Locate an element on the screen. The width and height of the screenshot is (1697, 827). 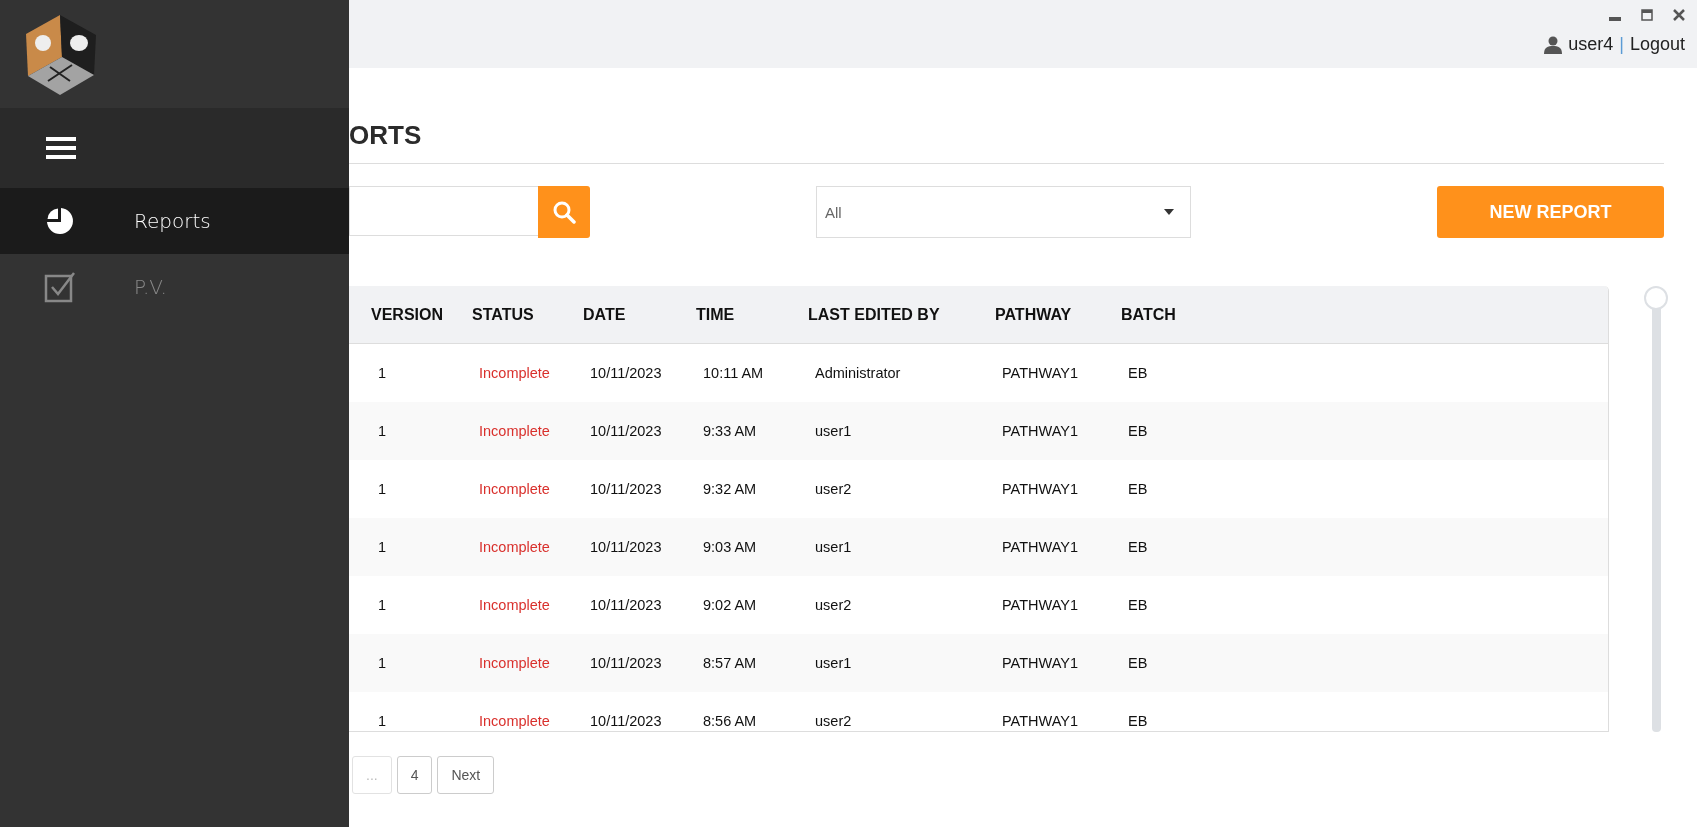
checkbox-icon is located at coordinates (60, 287).